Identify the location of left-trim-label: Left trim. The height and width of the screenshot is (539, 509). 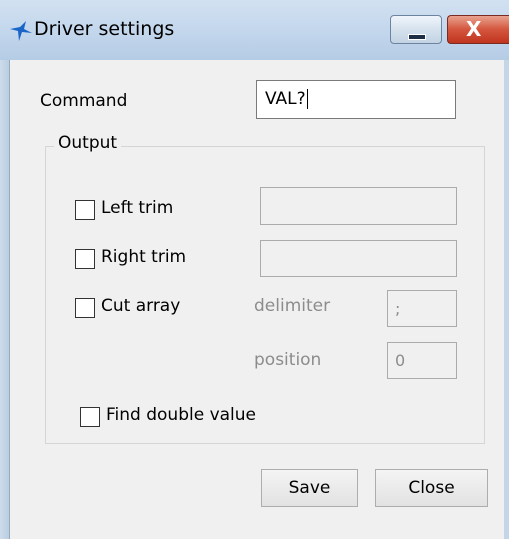
(137, 208).